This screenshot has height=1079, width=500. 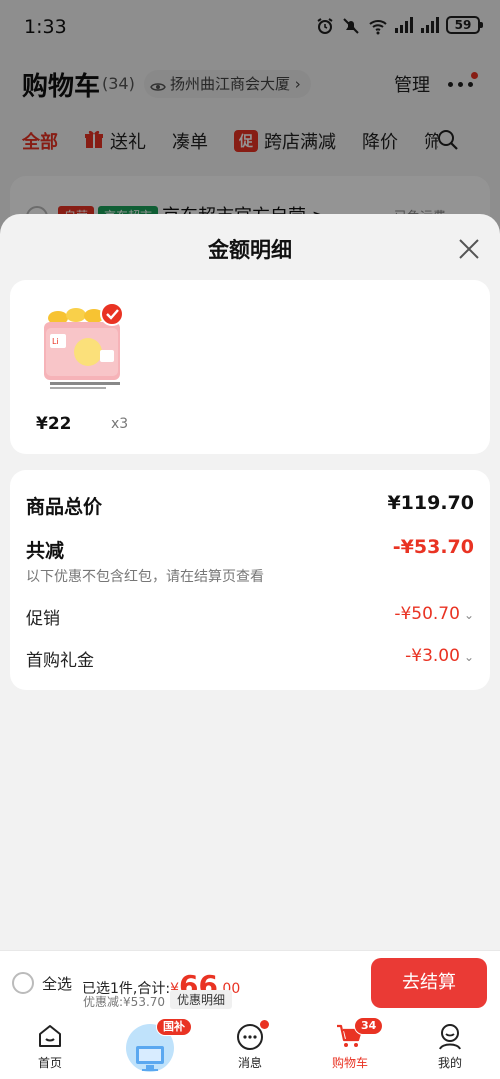 What do you see at coordinates (349, 1063) in the screenshot?
I see `tab-cart-label: 购物车` at bounding box center [349, 1063].